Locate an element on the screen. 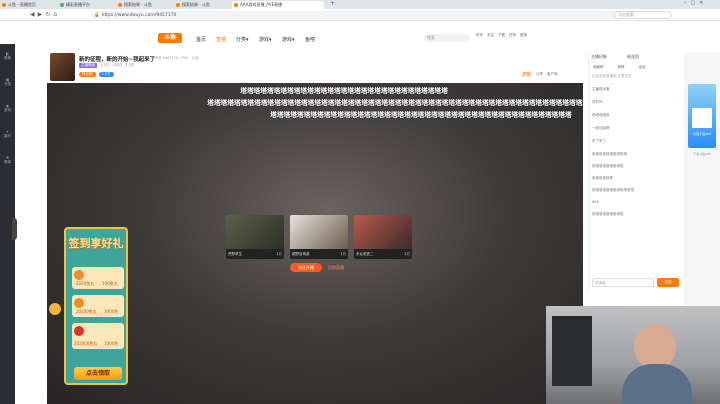 This screenshot has height=404, width=720. room-title: 新的征程，新的开始~我起来了 is located at coordinates (117, 60).